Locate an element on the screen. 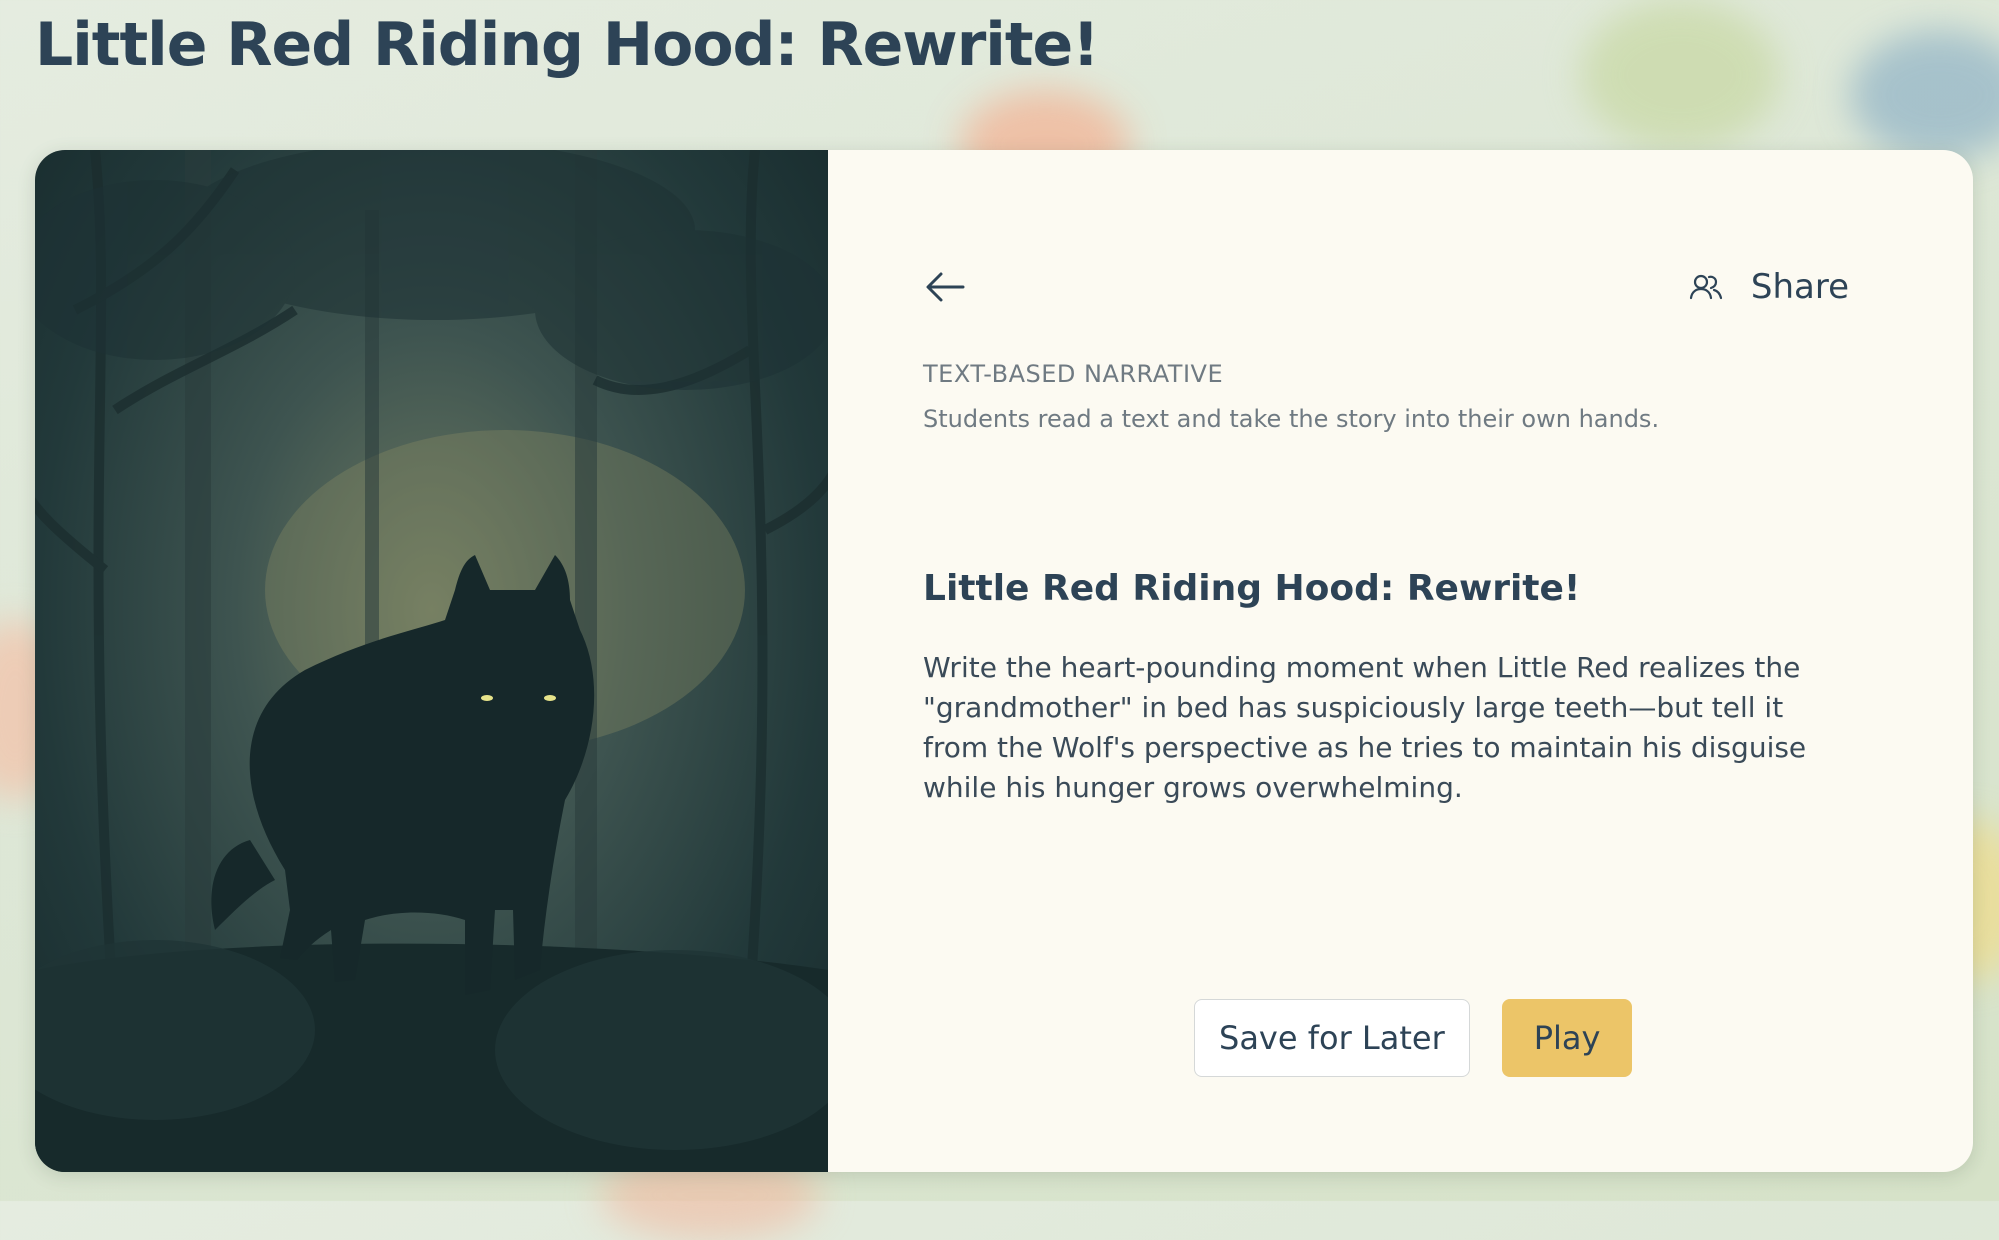 Image resolution: width=1999 pixels, height=1240 pixels. share-button: Share is located at coordinates (1769, 287).